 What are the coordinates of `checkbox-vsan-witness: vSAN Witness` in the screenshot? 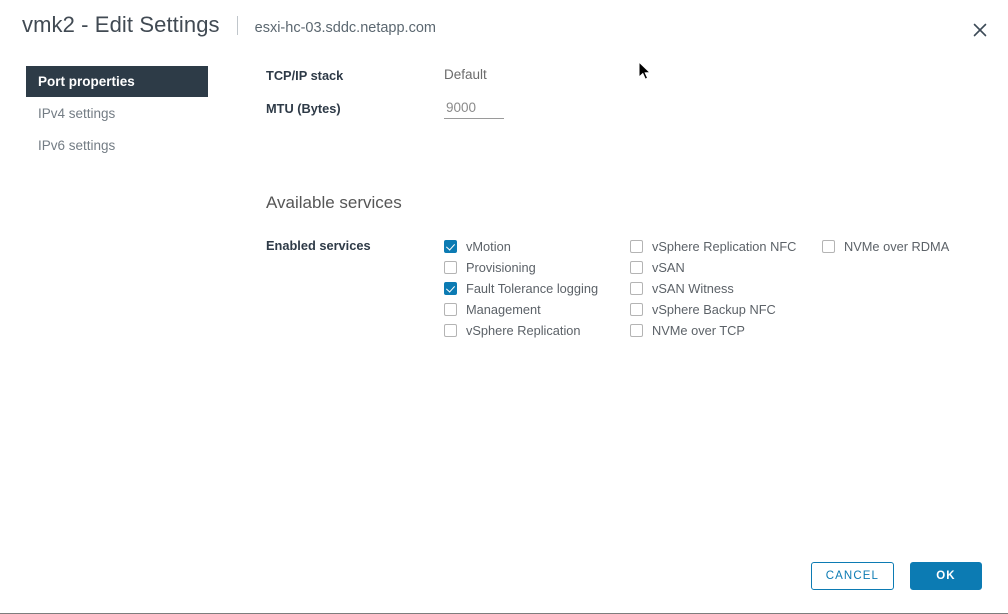 It's located at (726, 288).